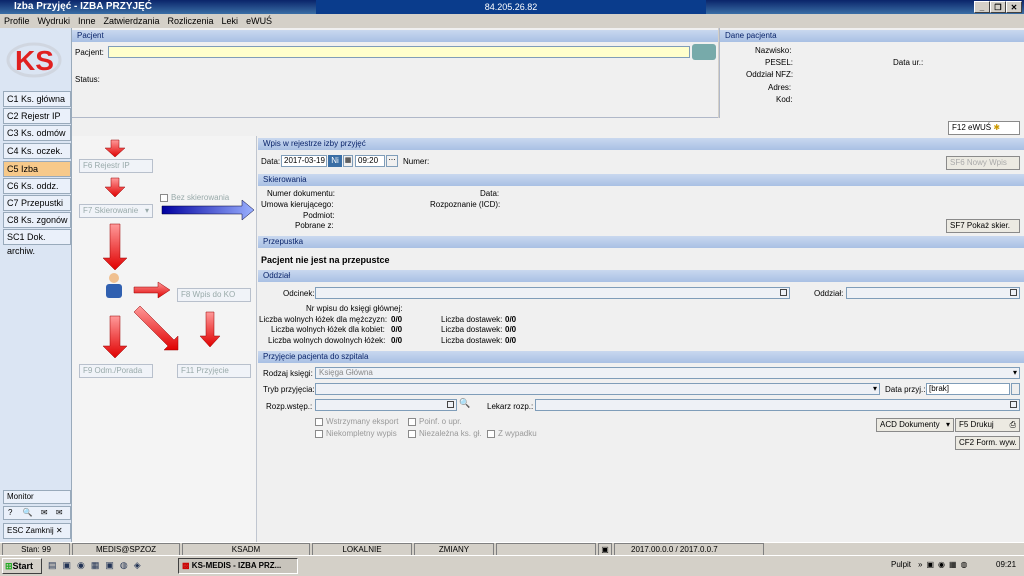 The width and height of the screenshot is (1024, 576). I want to click on start-label: Start, so click(23, 566).